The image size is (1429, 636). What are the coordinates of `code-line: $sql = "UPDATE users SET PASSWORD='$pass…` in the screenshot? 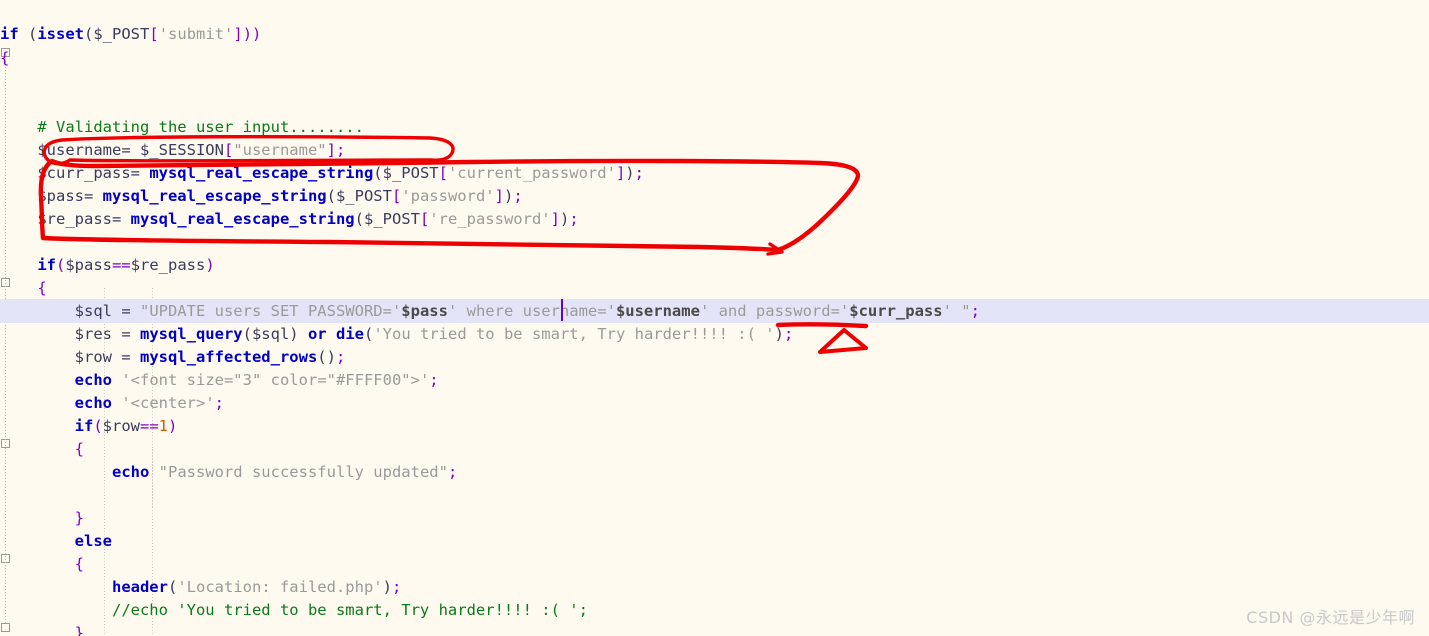 It's located at (714, 311).